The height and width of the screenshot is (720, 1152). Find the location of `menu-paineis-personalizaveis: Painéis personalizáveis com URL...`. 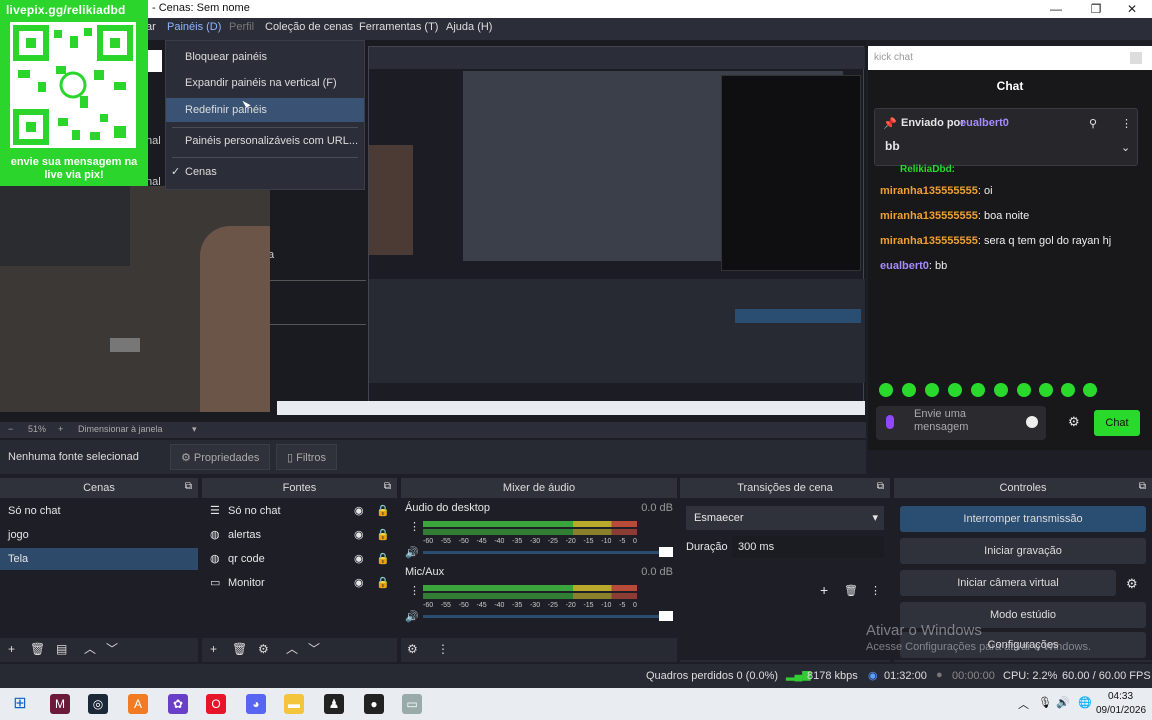

menu-paineis-personalizaveis: Painéis personalizáveis com URL... is located at coordinates (265, 141).